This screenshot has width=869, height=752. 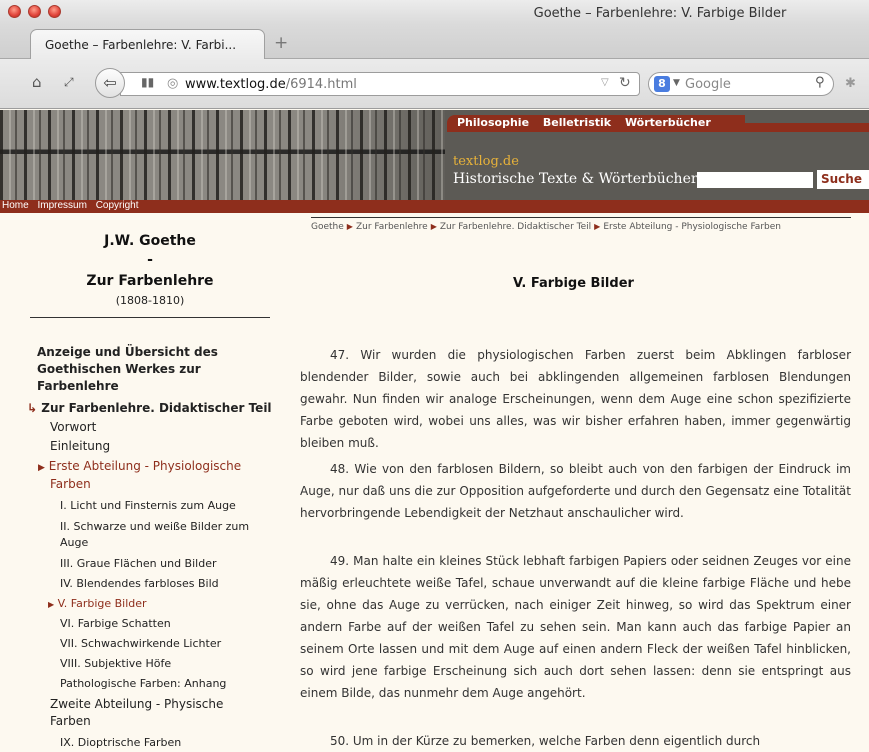 I want to click on browser-search-field: 8 ▼ Google ⚲, so click(x=741, y=84).